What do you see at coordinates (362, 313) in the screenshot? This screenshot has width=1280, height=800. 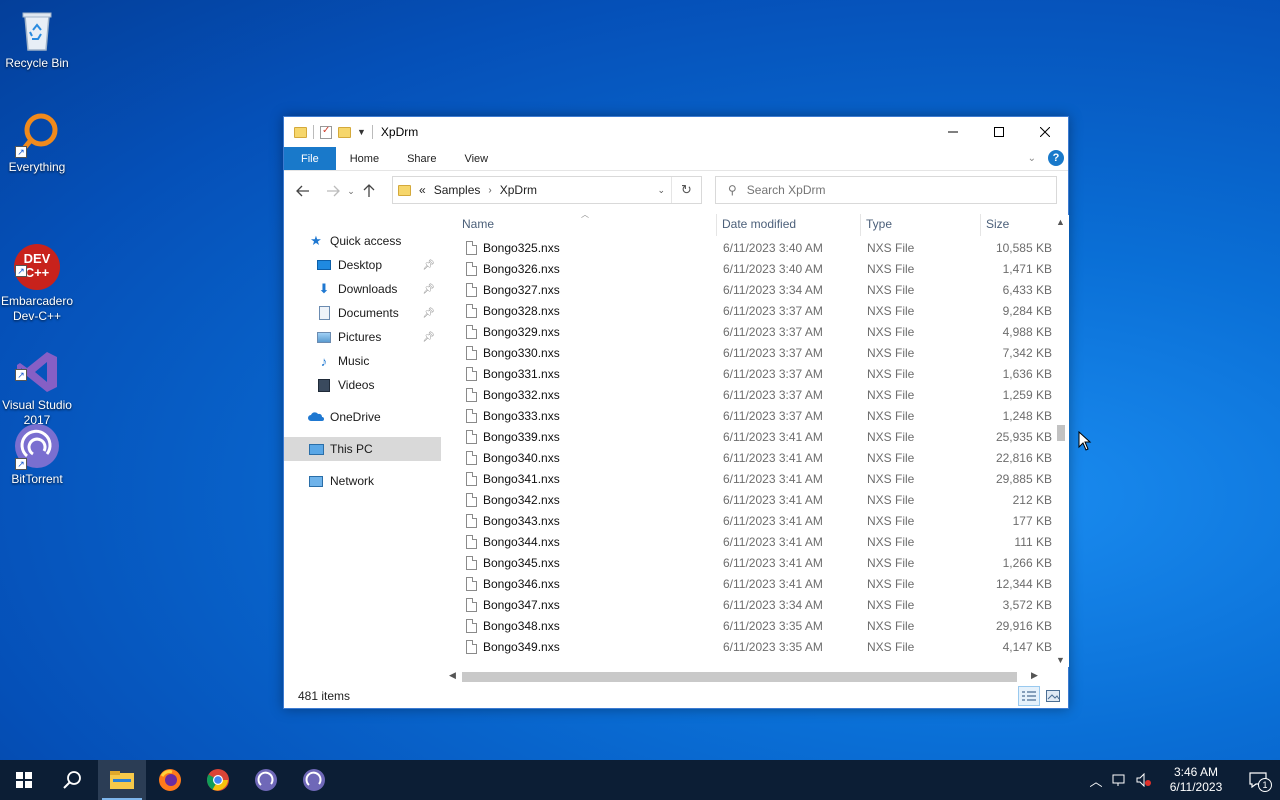 I see `sidebar-item-documents: Documents 📌︎` at bounding box center [362, 313].